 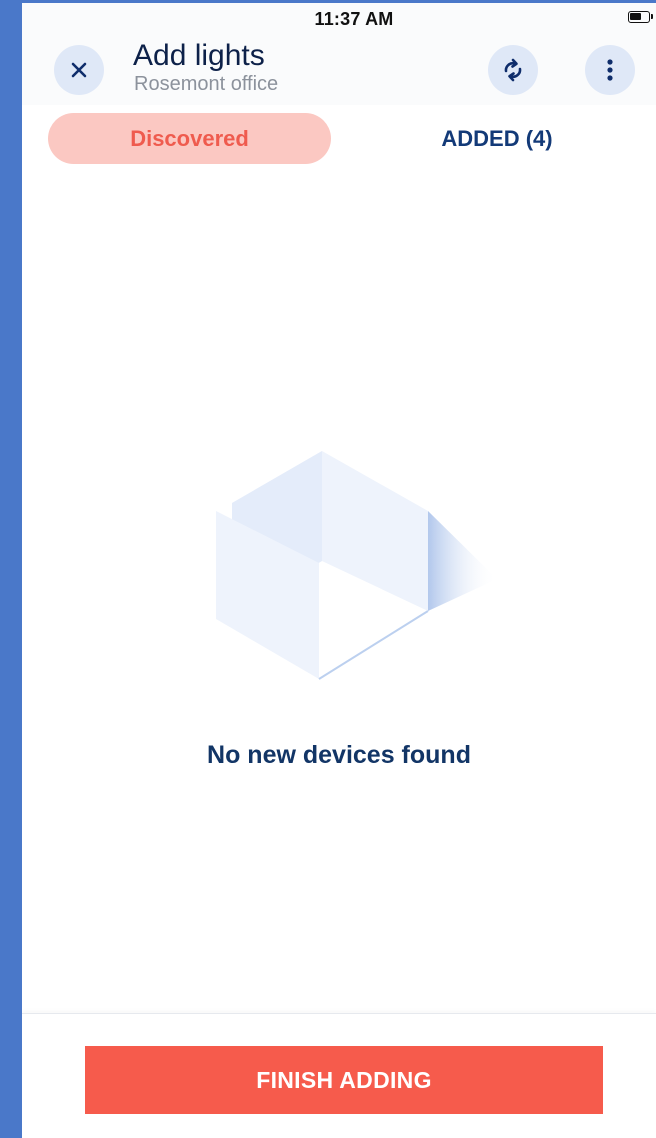 I want to click on more-options-button, so click(x=610, y=70).